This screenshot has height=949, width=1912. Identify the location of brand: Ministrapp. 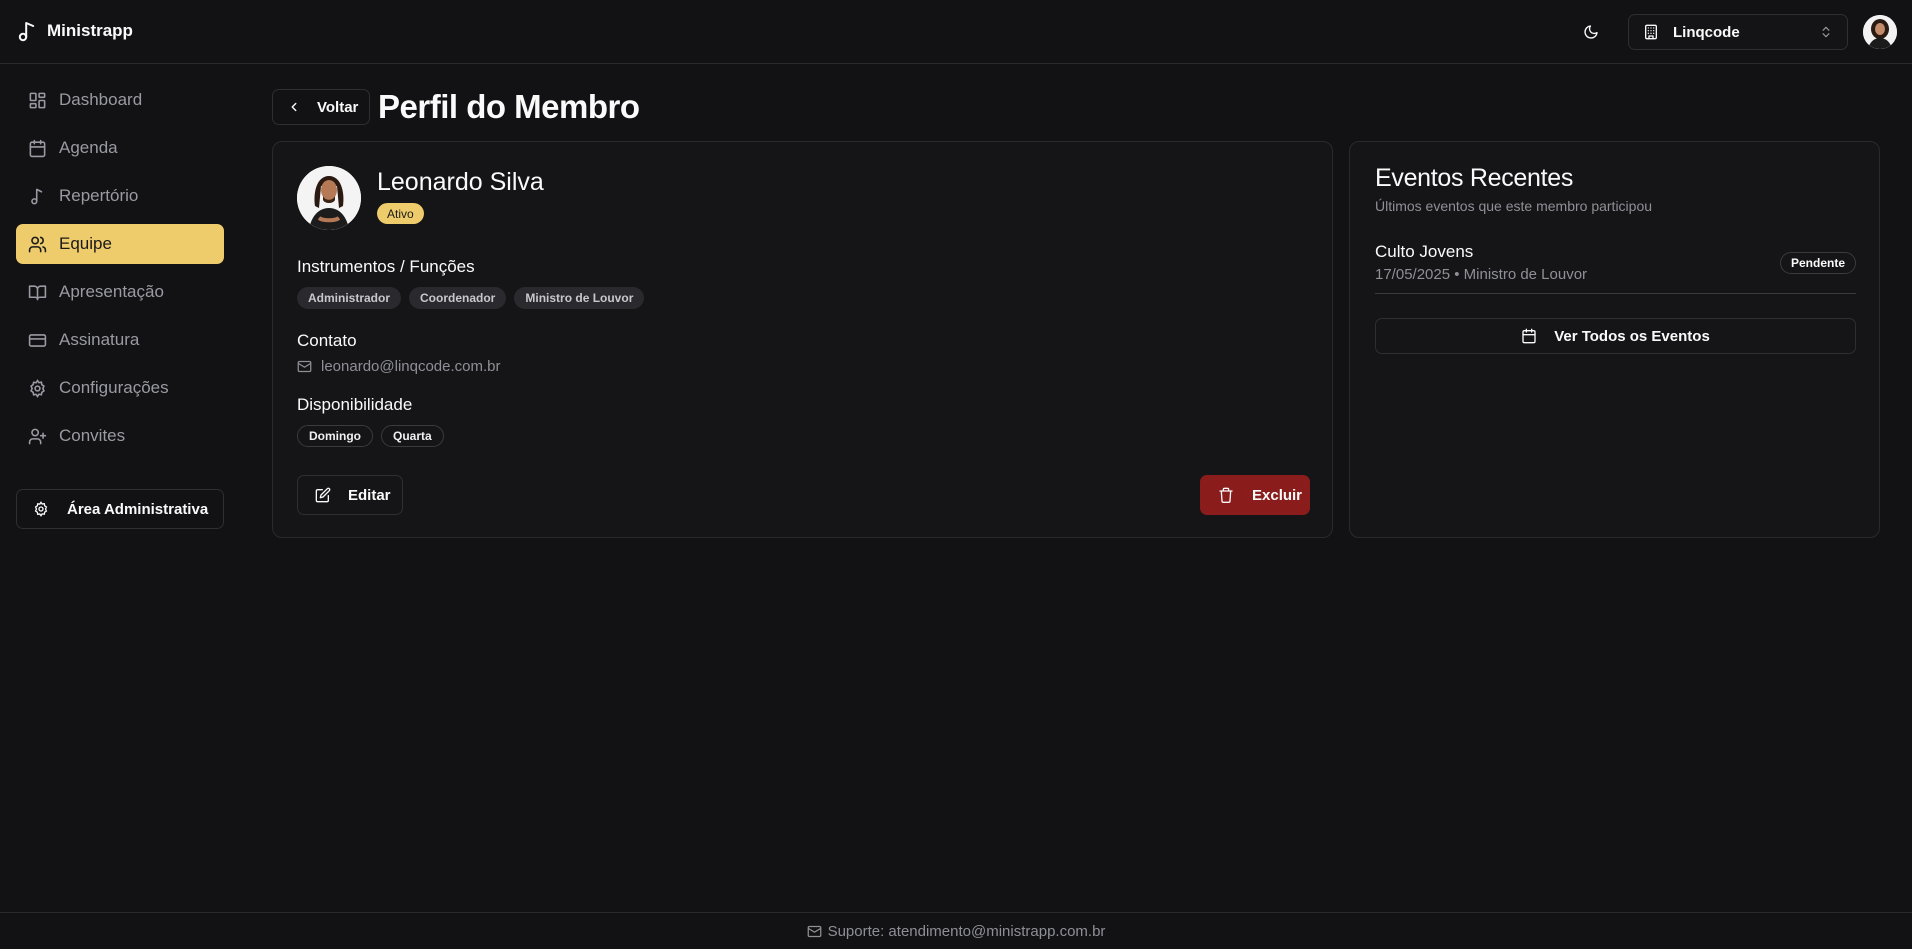
(75, 31).